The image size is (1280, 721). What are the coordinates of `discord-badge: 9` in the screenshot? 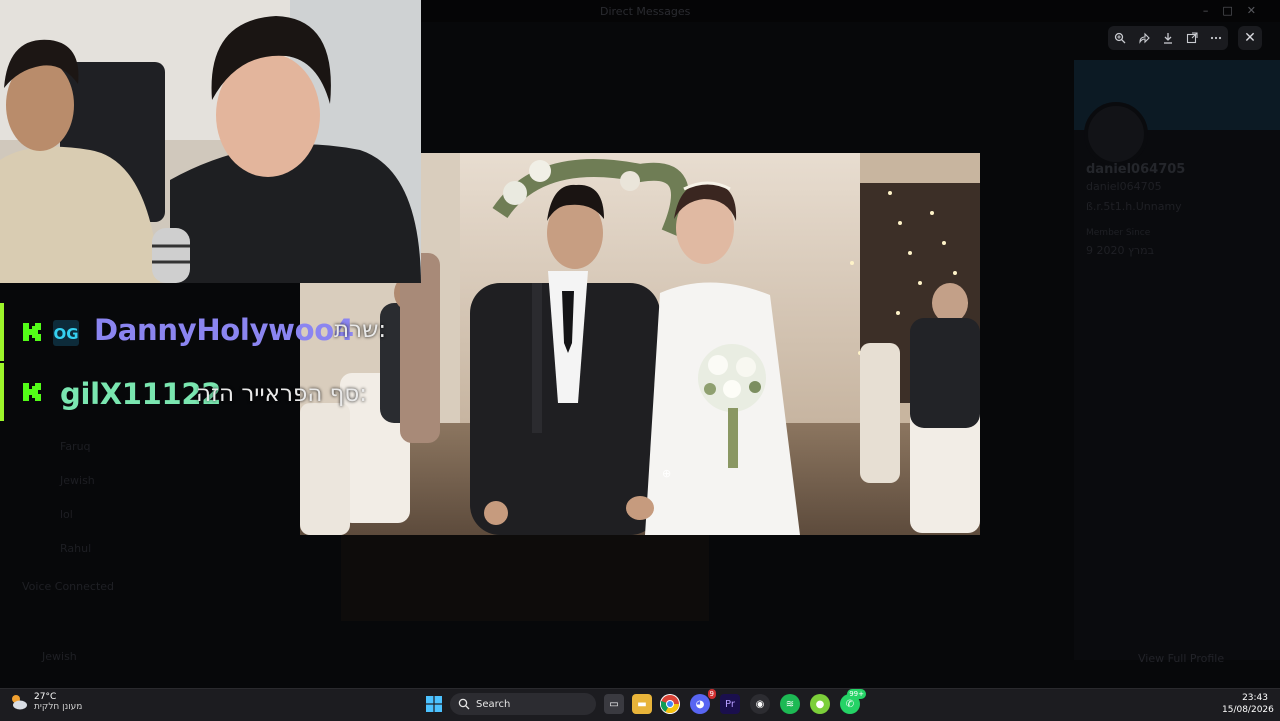 It's located at (711, 694).